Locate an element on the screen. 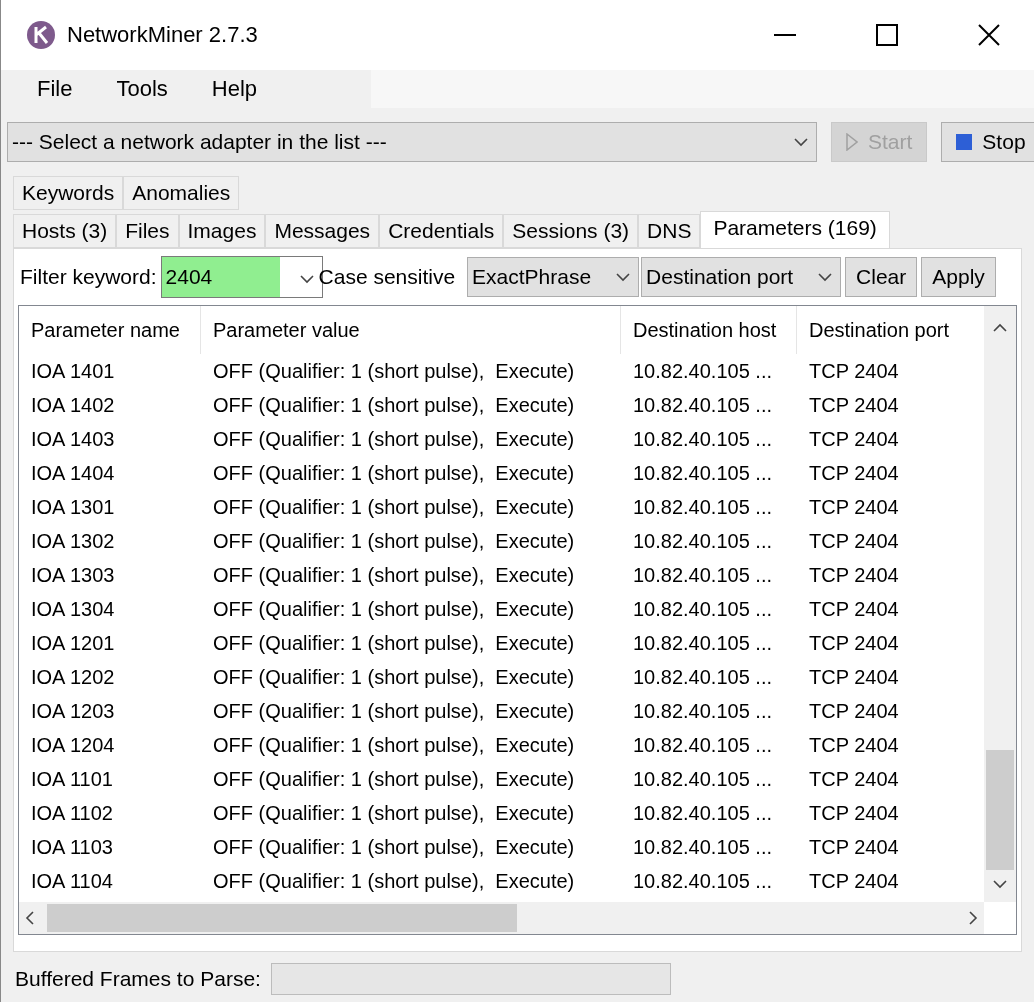 The width and height of the screenshot is (1034, 1002). table-cell-text: IOA 1101 is located at coordinates (72, 779).